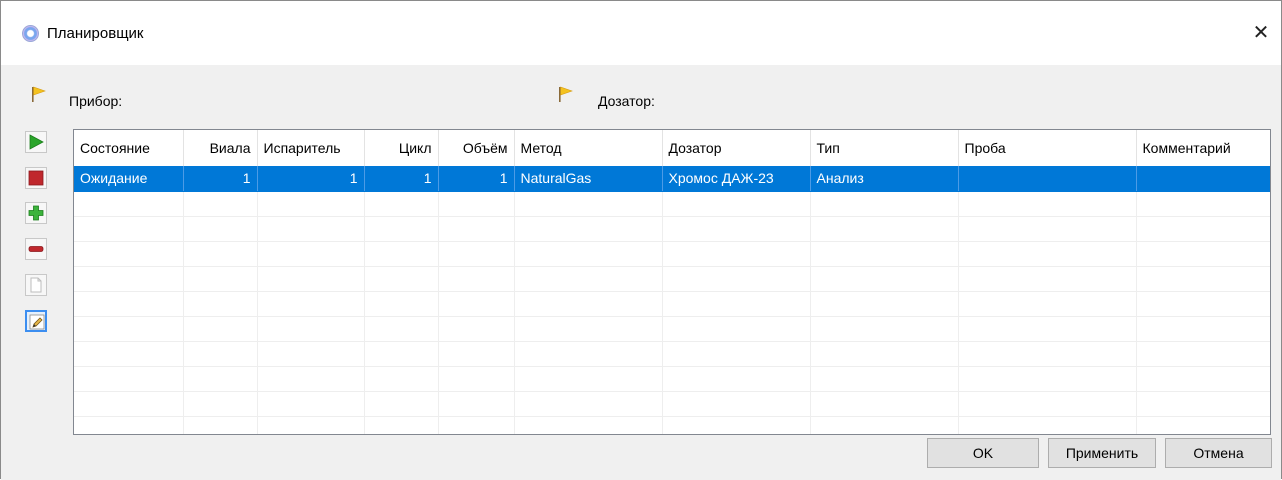  I want to click on stop-button, so click(36, 178).